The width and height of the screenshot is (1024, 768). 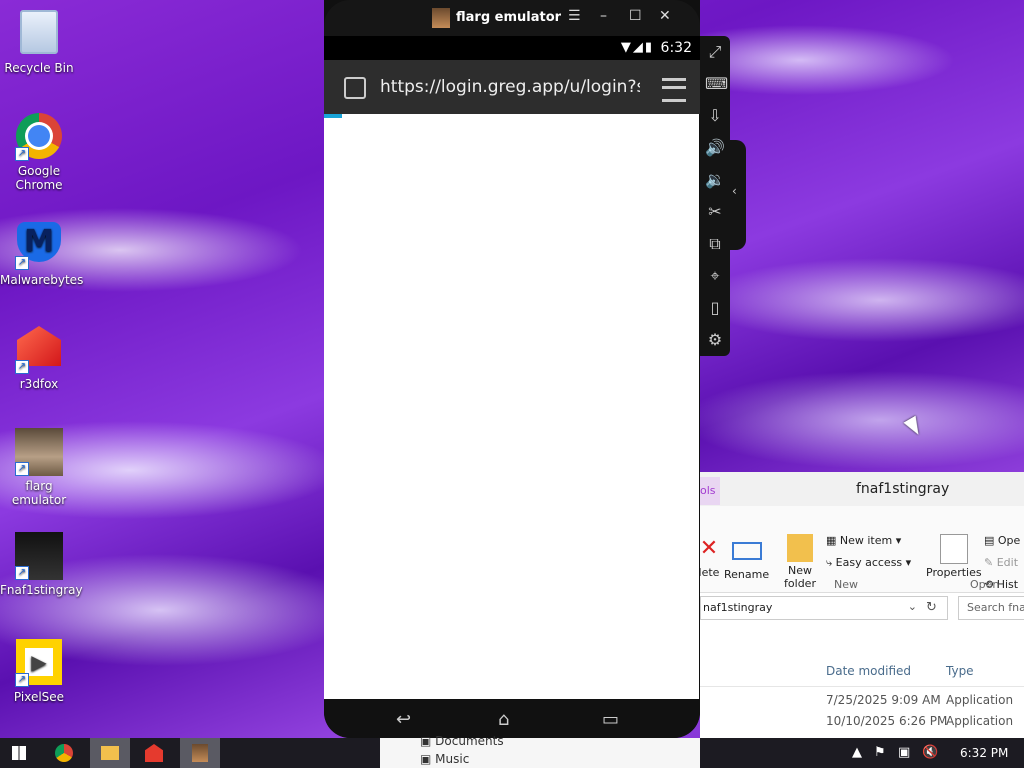 I want to click on desktop-icon-r3dfox: ↗ r3dfox, so click(x=39, y=356).